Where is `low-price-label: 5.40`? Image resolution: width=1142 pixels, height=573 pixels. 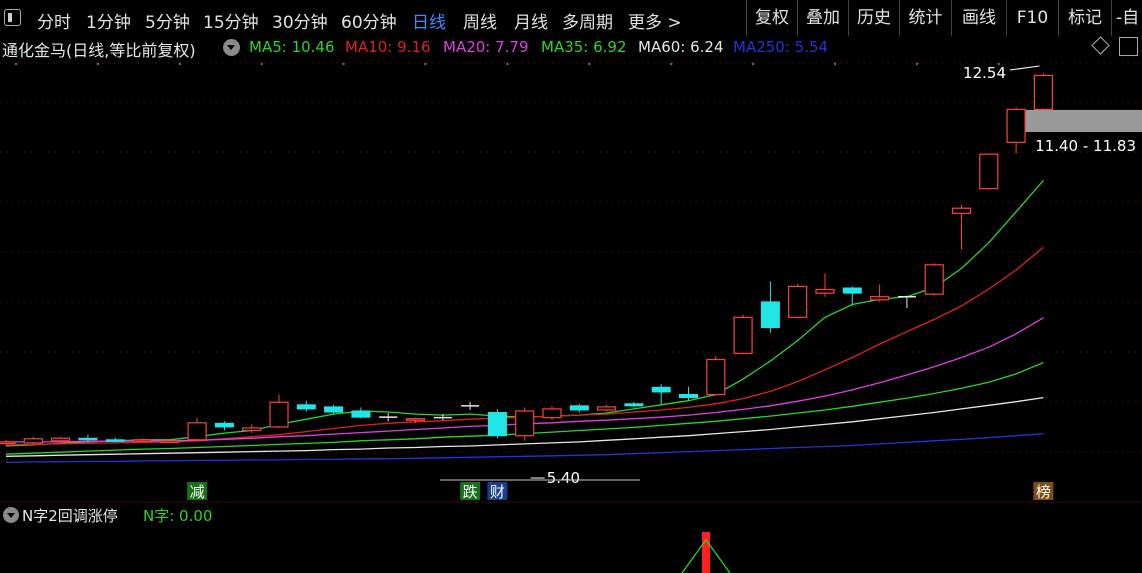 low-price-label: 5.40 is located at coordinates (563, 478).